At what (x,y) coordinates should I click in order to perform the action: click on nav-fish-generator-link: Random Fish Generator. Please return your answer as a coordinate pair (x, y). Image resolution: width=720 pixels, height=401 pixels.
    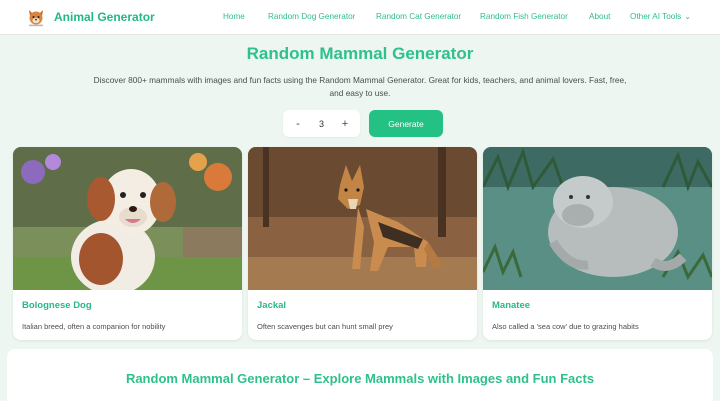
    Looking at the image, I should click on (524, 16).